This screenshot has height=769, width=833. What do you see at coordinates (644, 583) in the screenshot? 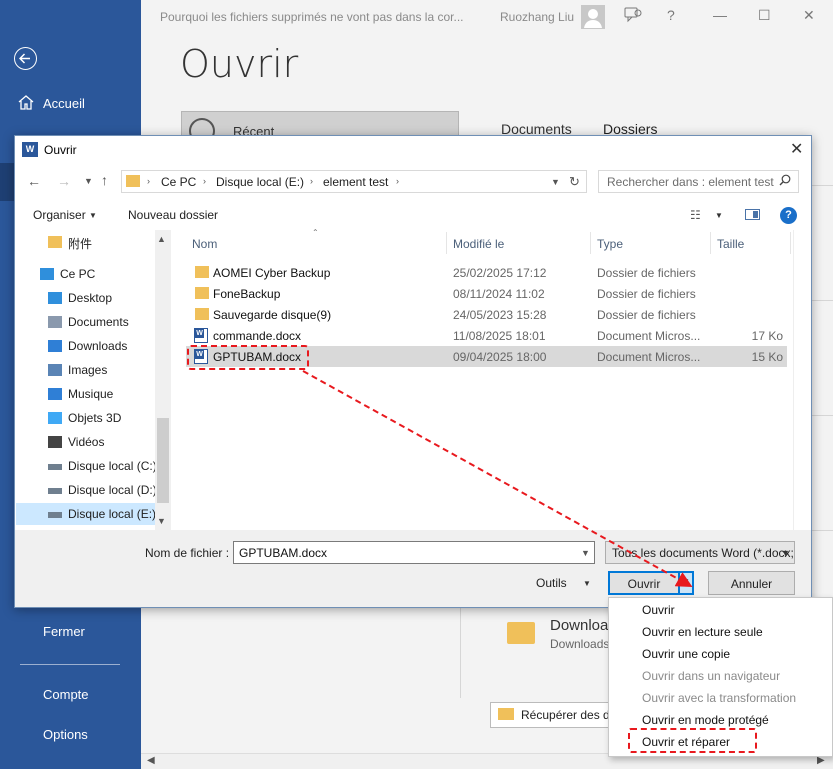
I see `open-button: Ouvrir` at bounding box center [644, 583].